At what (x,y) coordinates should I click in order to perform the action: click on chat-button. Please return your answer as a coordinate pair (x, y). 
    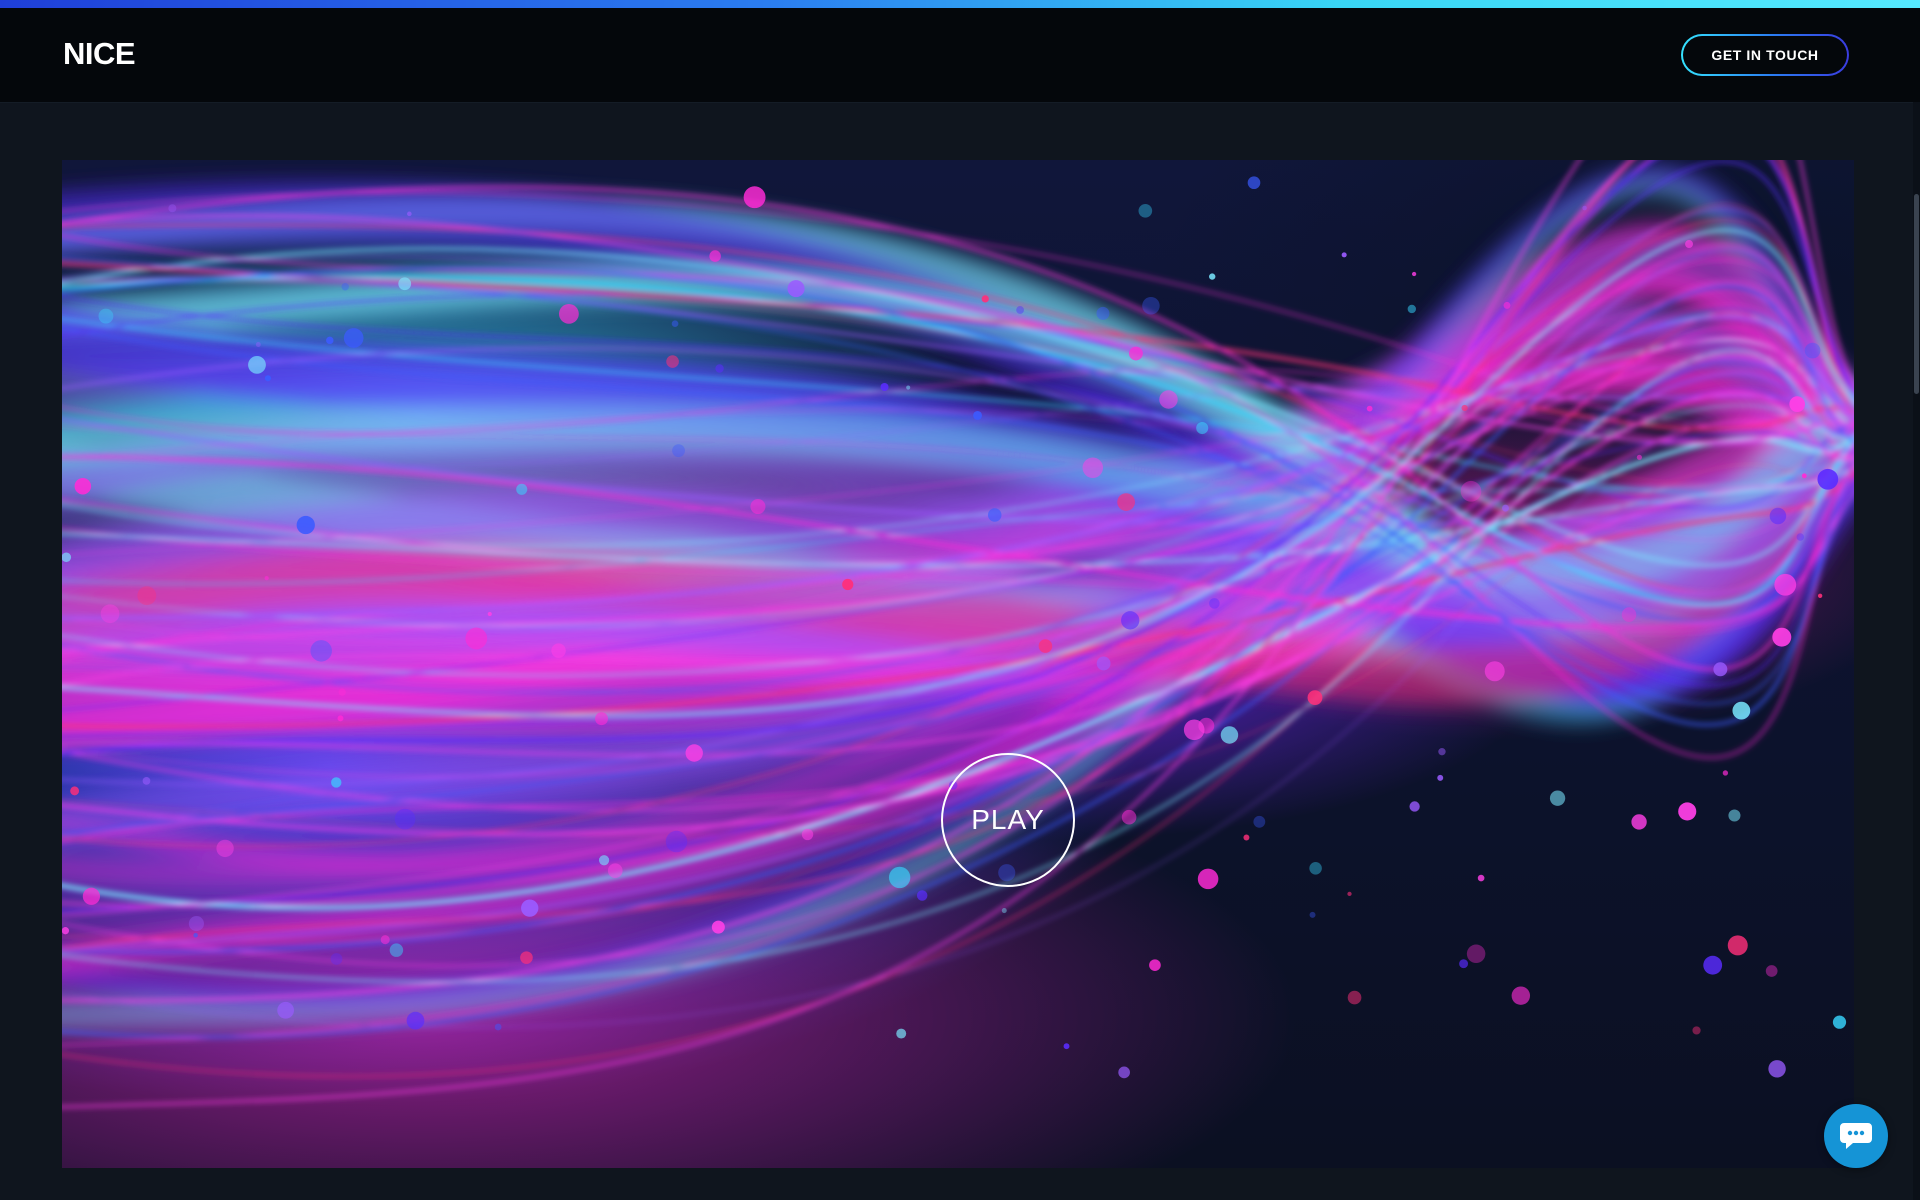
    Looking at the image, I should click on (1856, 1136).